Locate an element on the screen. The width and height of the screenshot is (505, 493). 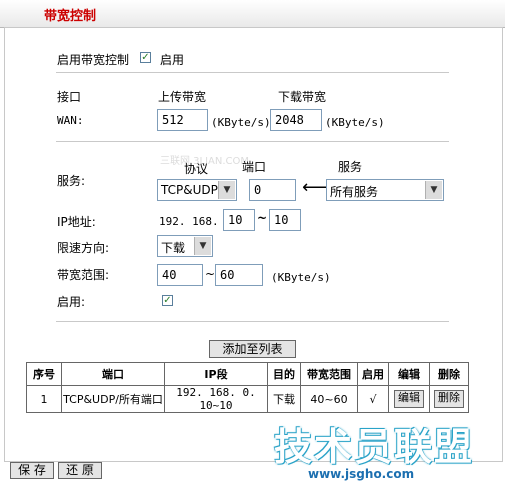
rule-enable-label: 启用: is located at coordinates (71, 302).